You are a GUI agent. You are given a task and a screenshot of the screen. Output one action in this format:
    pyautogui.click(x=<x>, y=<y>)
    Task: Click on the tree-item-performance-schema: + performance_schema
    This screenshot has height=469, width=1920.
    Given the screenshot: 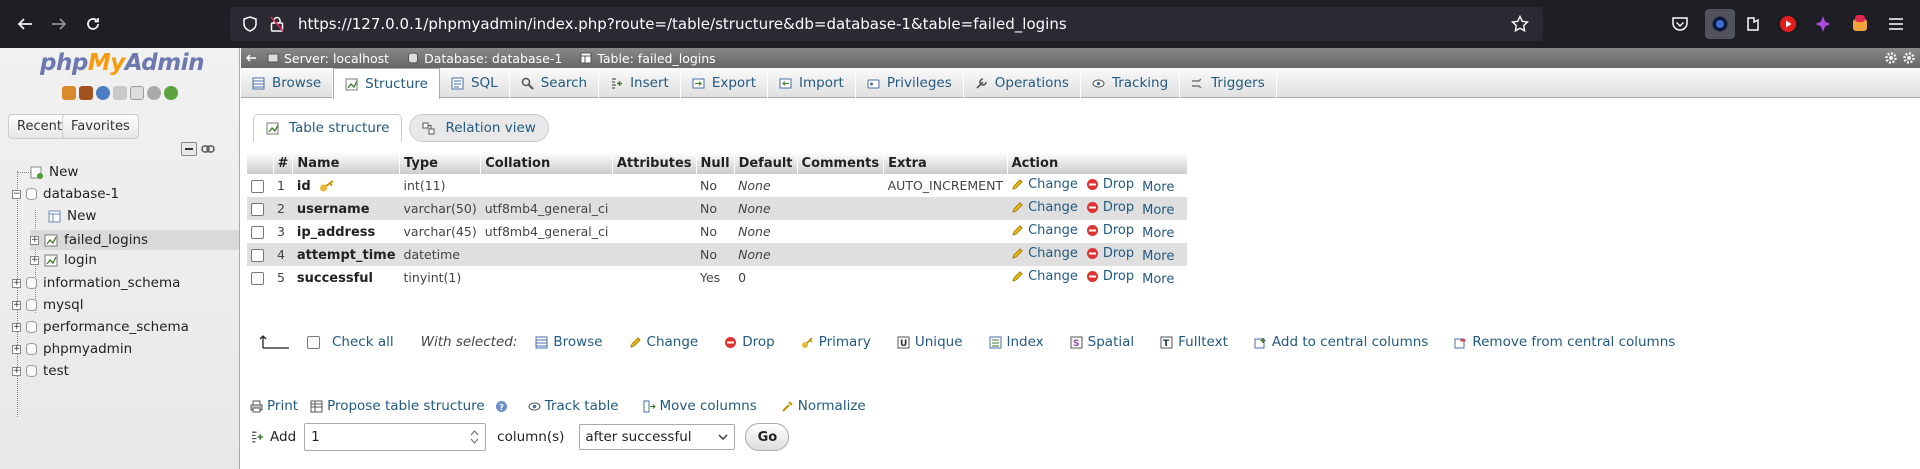 What is the action you would take?
    pyautogui.click(x=100, y=327)
    